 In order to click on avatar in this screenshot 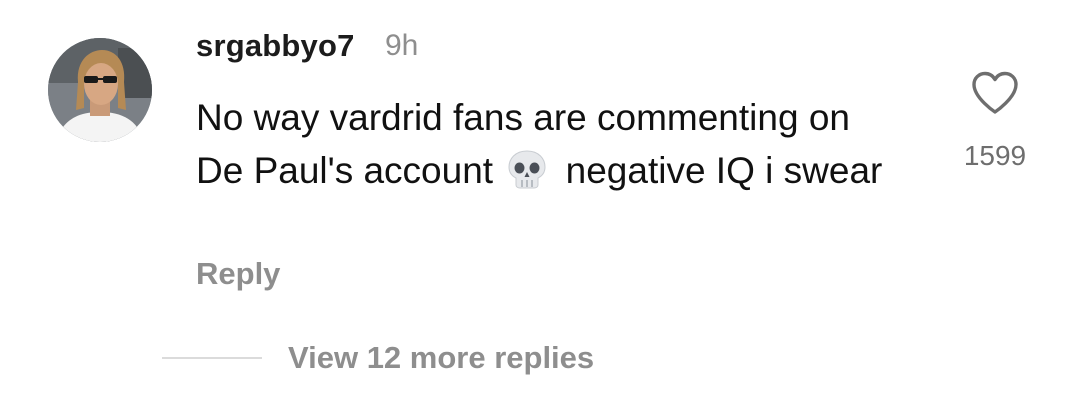, I will do `click(100, 90)`.